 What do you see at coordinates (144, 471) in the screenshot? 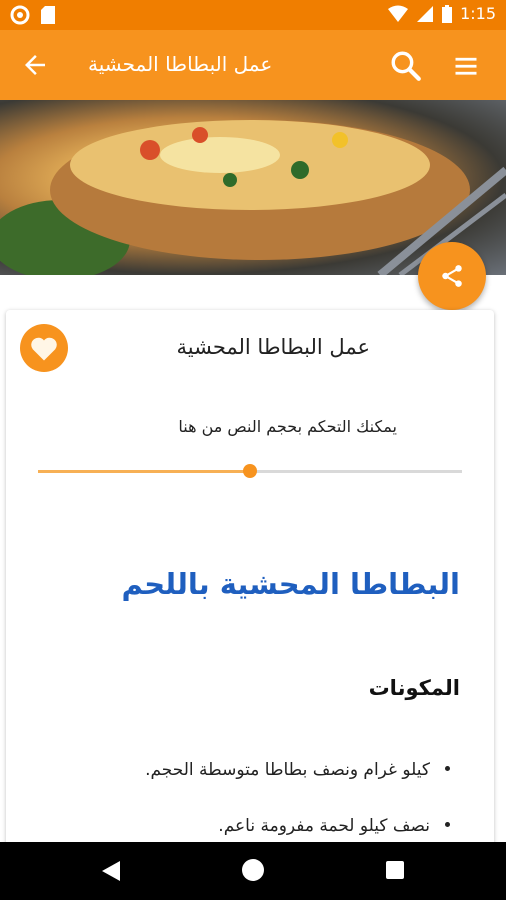
I see `slider-fill` at bounding box center [144, 471].